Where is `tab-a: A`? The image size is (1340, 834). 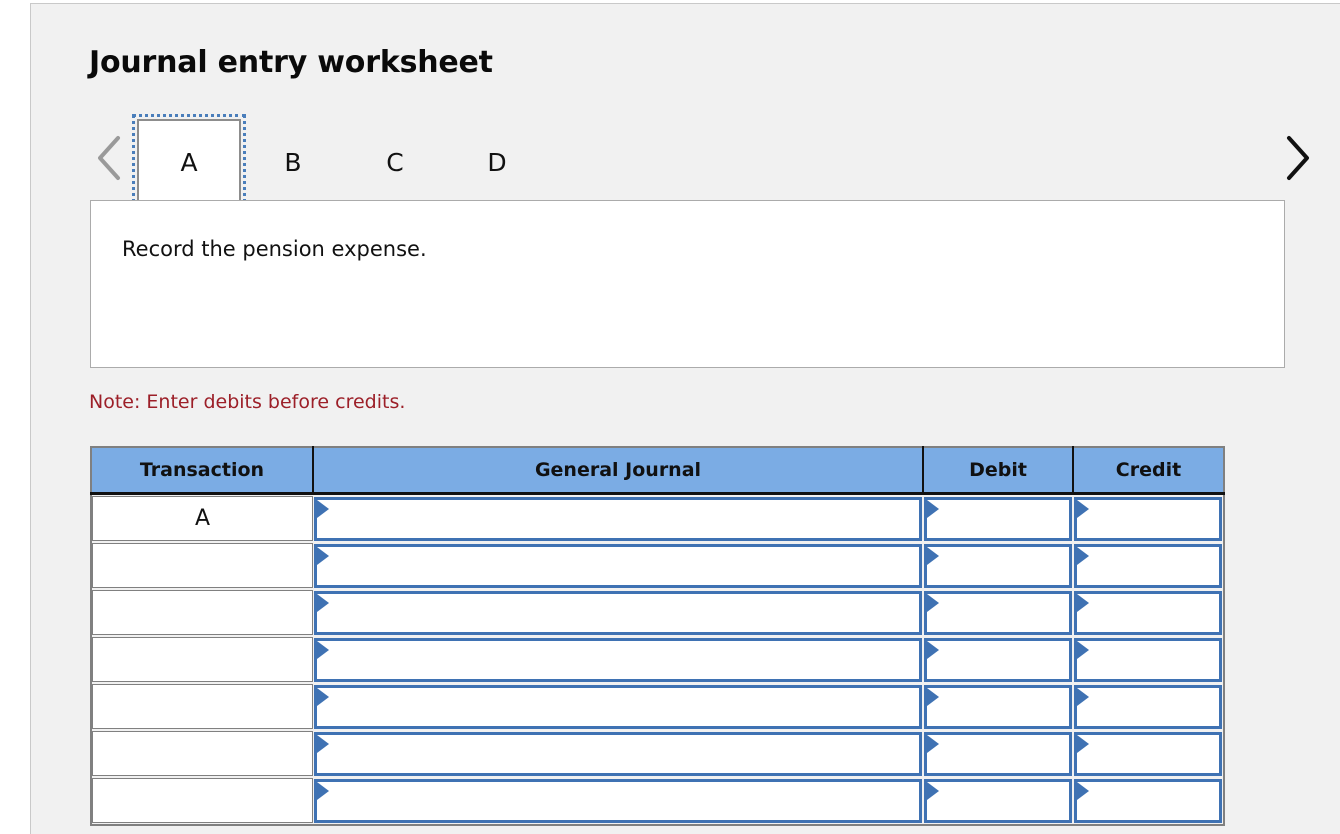
tab-a: A is located at coordinates (189, 162).